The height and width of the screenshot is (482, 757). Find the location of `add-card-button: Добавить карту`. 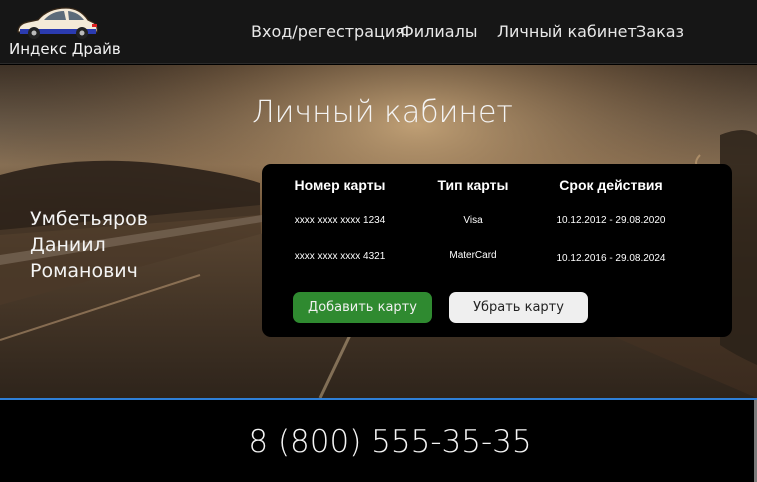

add-card-button: Добавить карту is located at coordinates (362, 307).